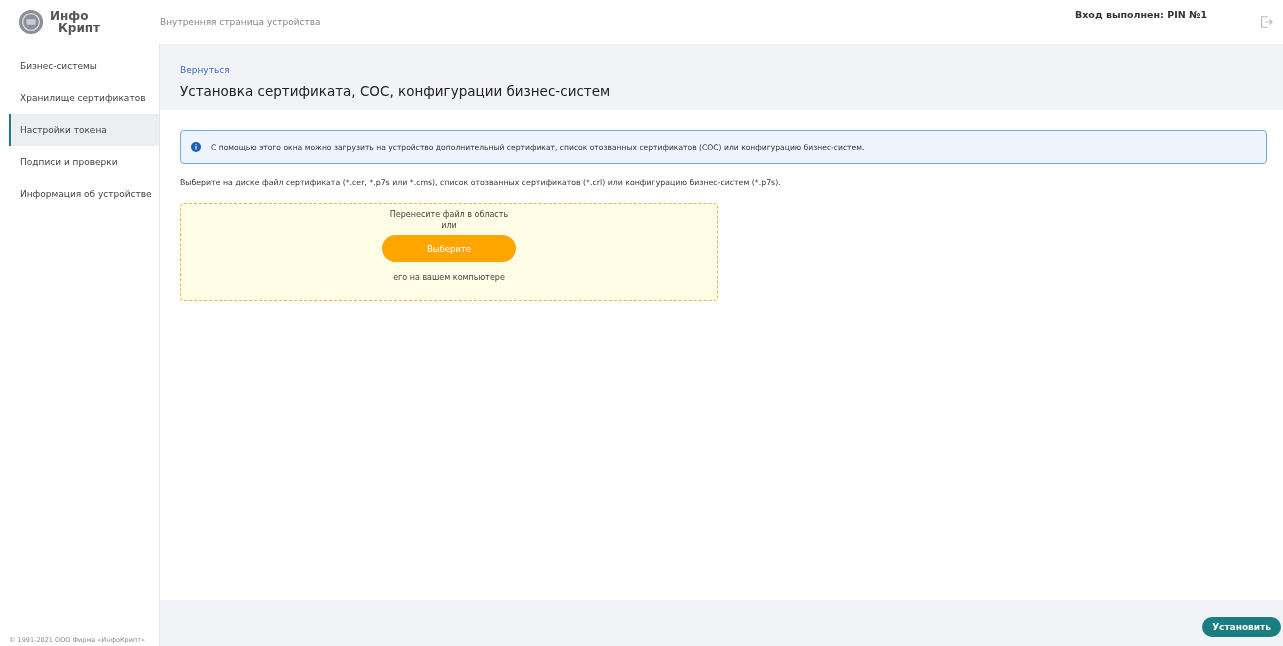  What do you see at coordinates (79, 28) in the screenshot?
I see `logo-text: Крипт` at bounding box center [79, 28].